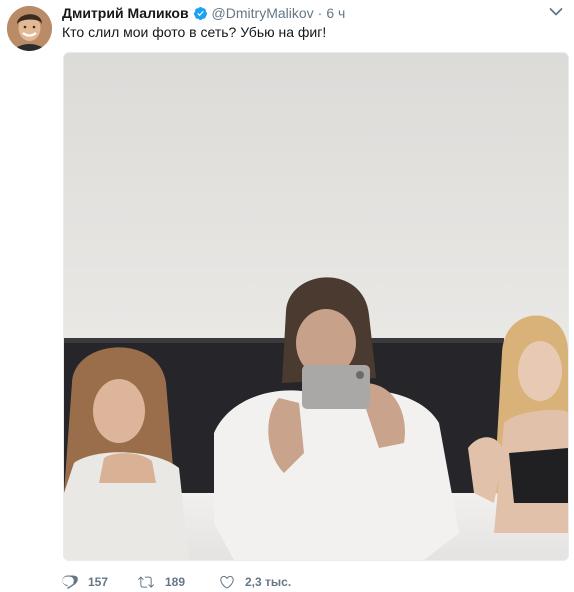 The height and width of the screenshot is (592, 574). I want to click on retweet-count: 189, so click(175, 582).